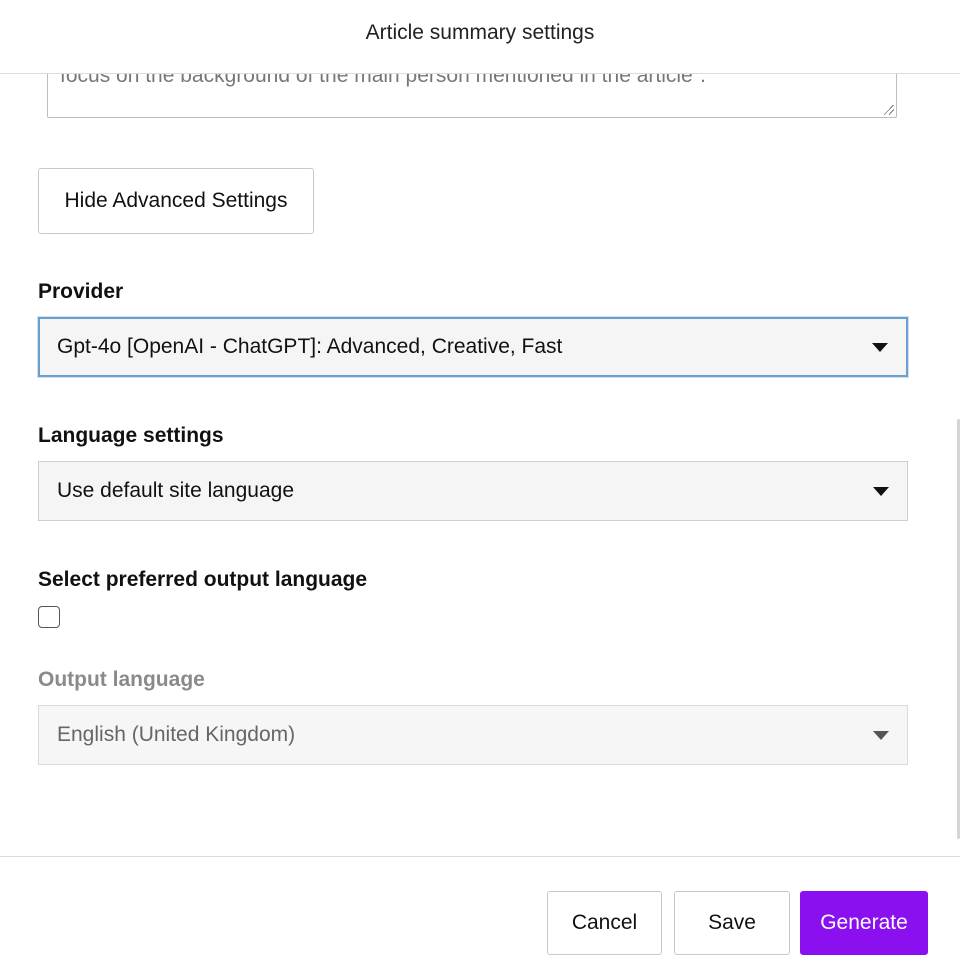  What do you see at coordinates (473, 735) in the screenshot?
I see `output-language-select: English (United Kingdom)` at bounding box center [473, 735].